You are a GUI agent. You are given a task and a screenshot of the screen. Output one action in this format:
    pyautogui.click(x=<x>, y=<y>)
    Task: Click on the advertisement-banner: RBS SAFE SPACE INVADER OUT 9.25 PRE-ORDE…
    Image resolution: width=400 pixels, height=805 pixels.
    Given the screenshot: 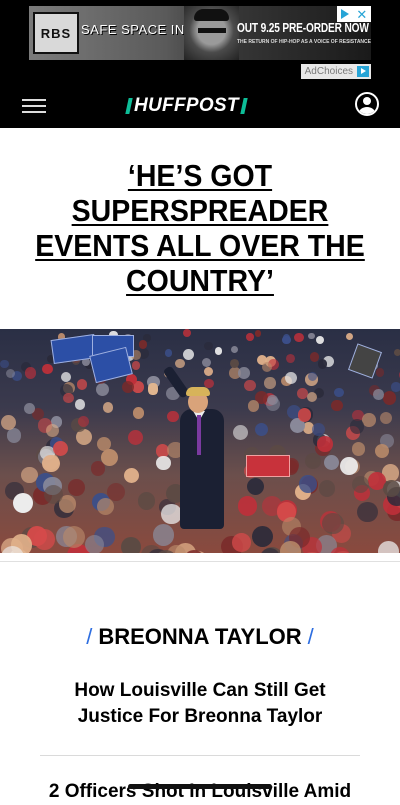 What is the action you would take?
    pyautogui.click(x=200, y=33)
    